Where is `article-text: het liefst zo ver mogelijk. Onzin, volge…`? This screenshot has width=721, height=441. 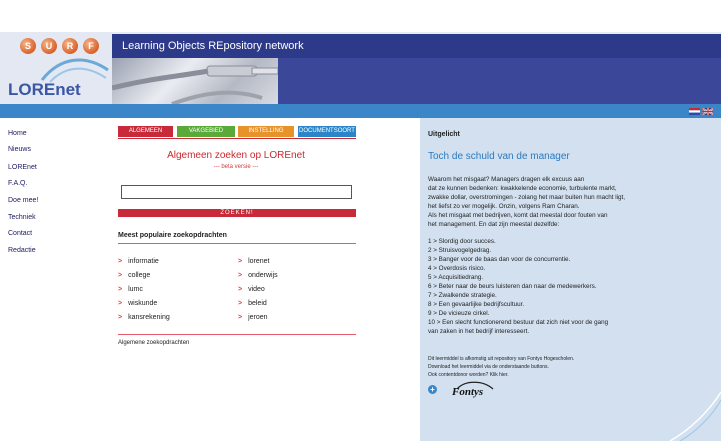
article-text: het liefst zo ver mogelijk. Onzin, volge… is located at coordinates (504, 206).